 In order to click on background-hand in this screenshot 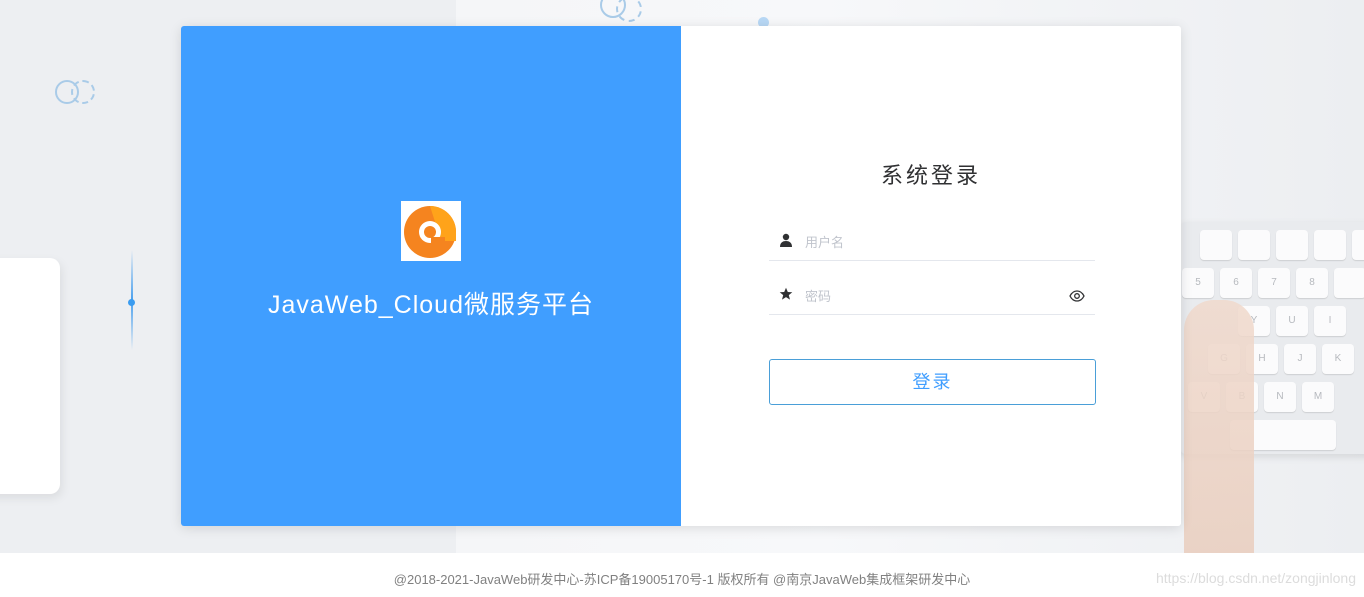, I will do `click(1219, 426)`.